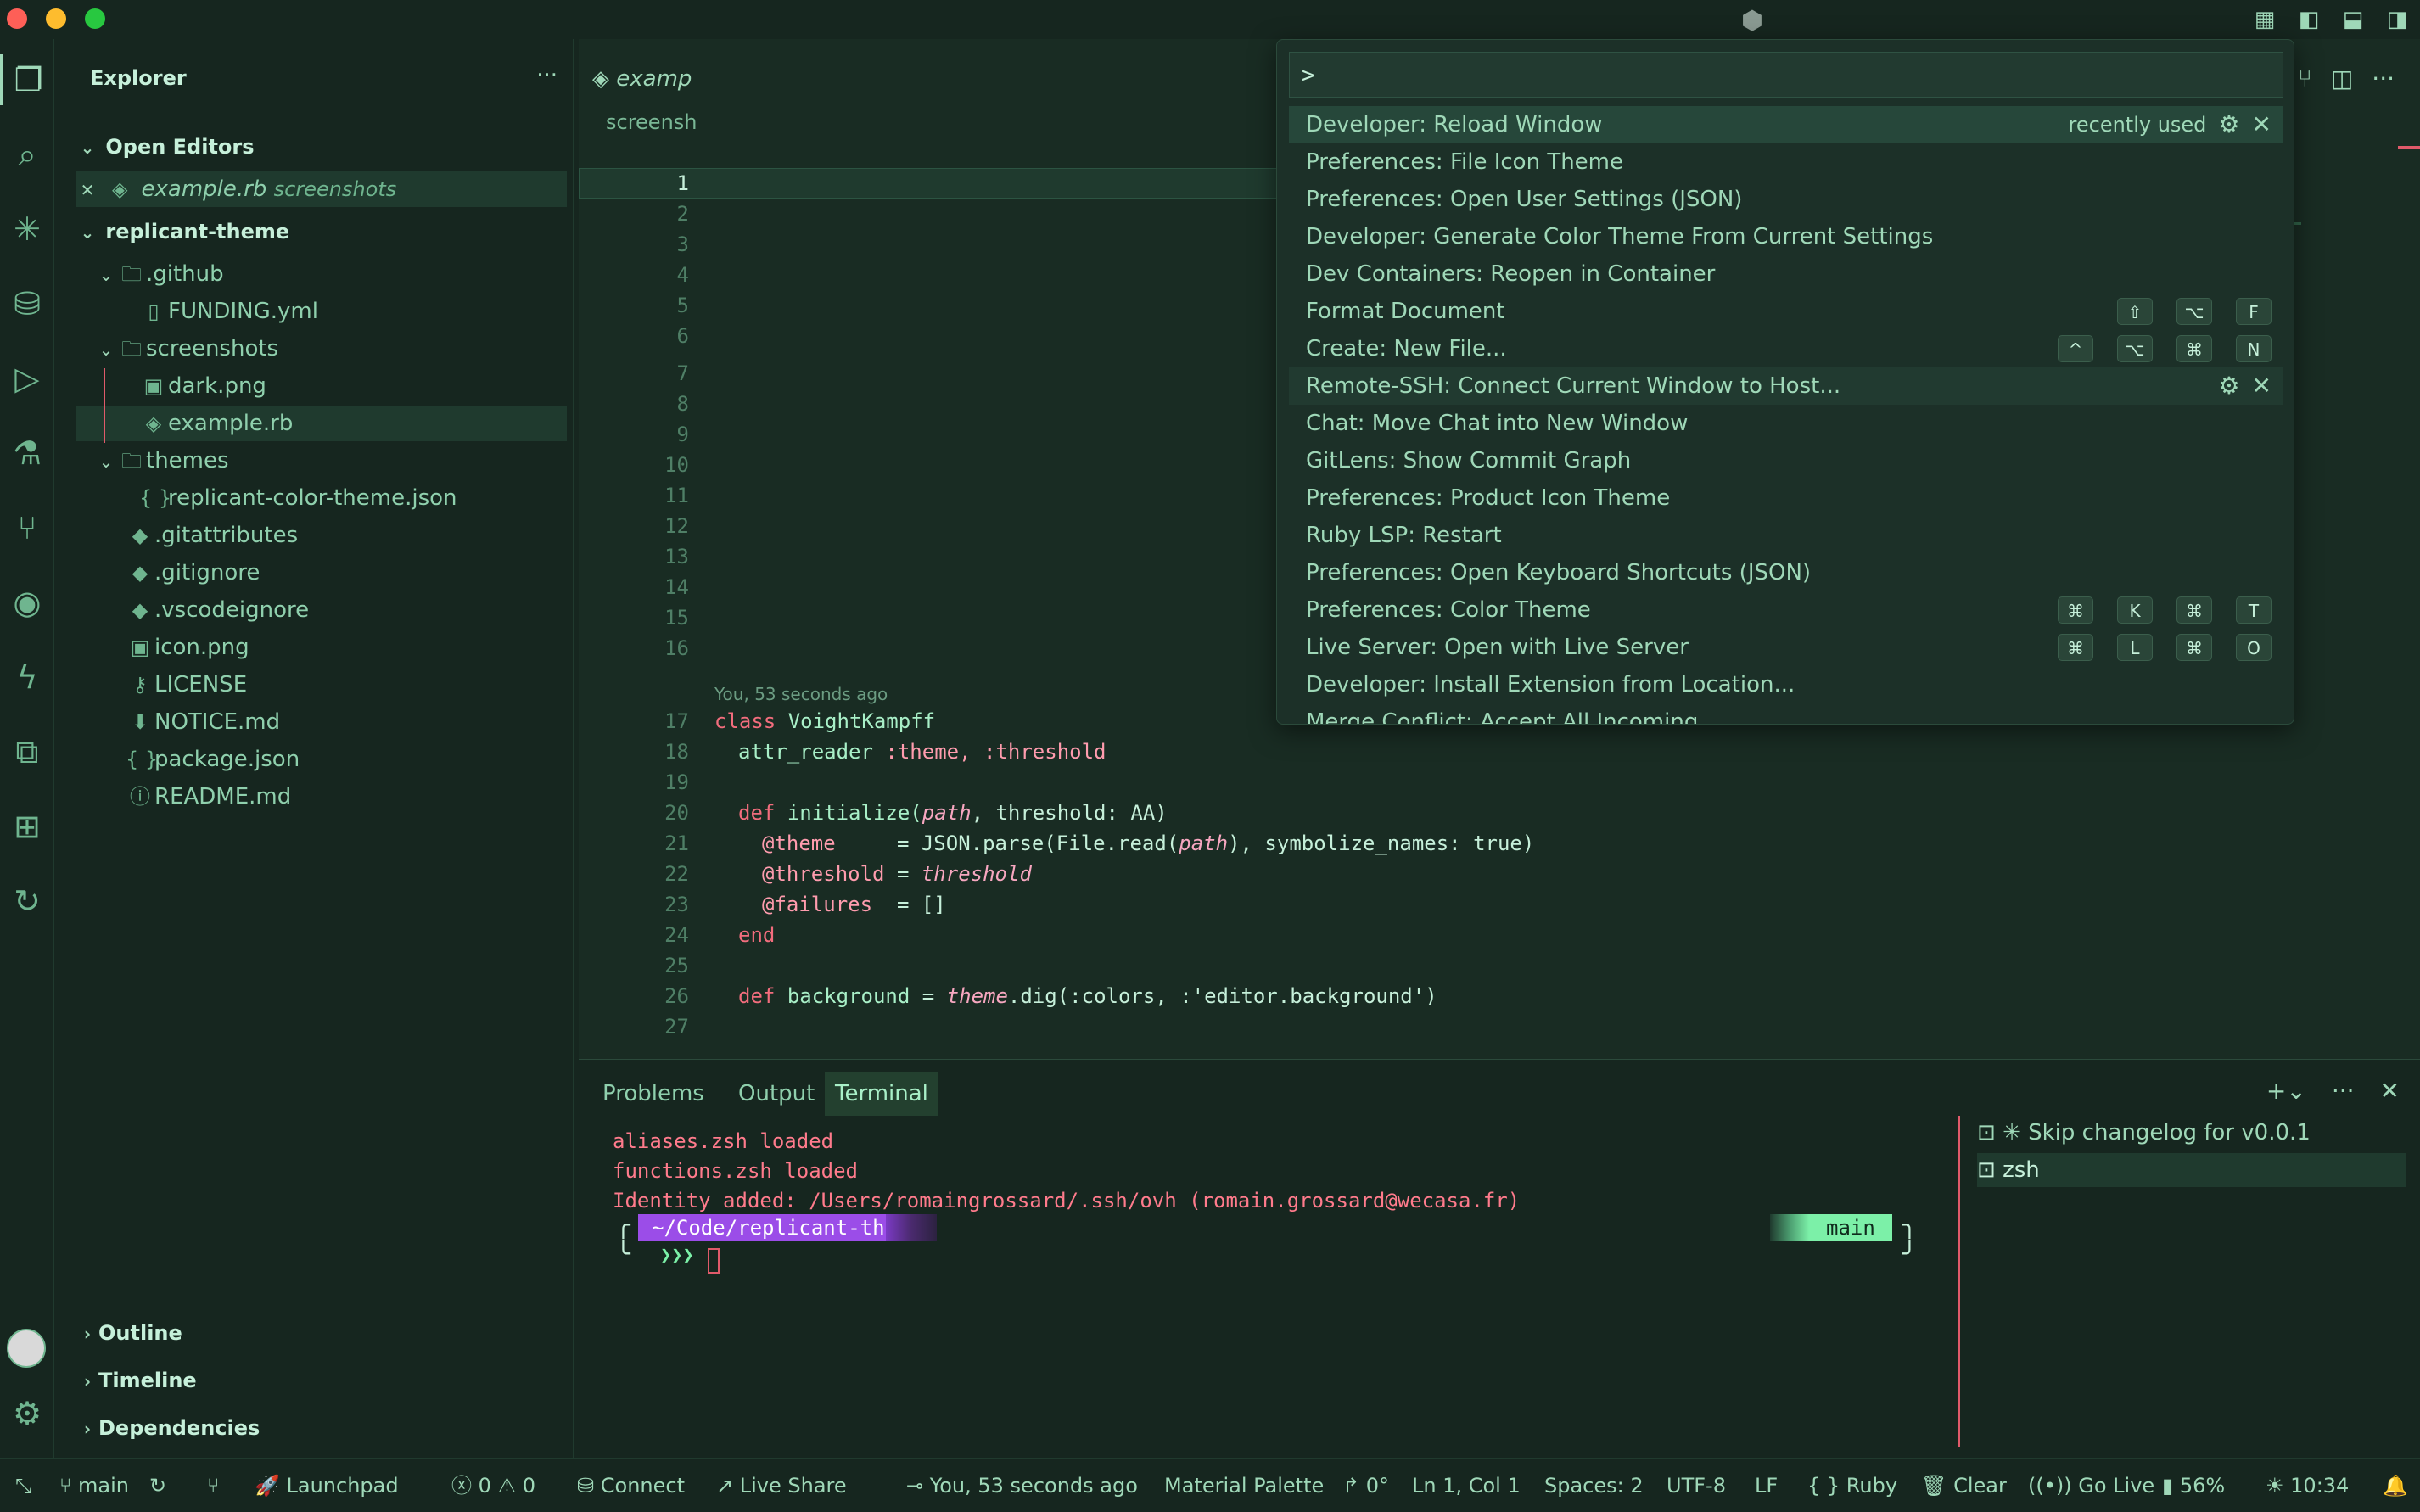 Image resolution: width=2420 pixels, height=1512 pixels. I want to click on rotation-item: ↱ 0°, so click(1365, 1485).